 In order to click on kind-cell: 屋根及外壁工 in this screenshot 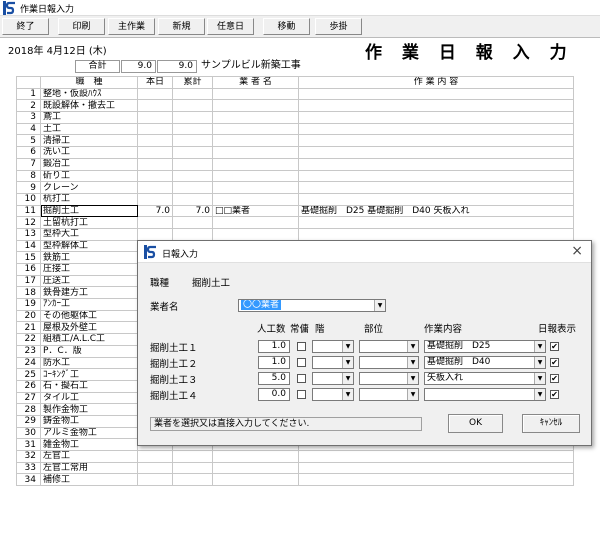, I will do `click(89, 328)`.